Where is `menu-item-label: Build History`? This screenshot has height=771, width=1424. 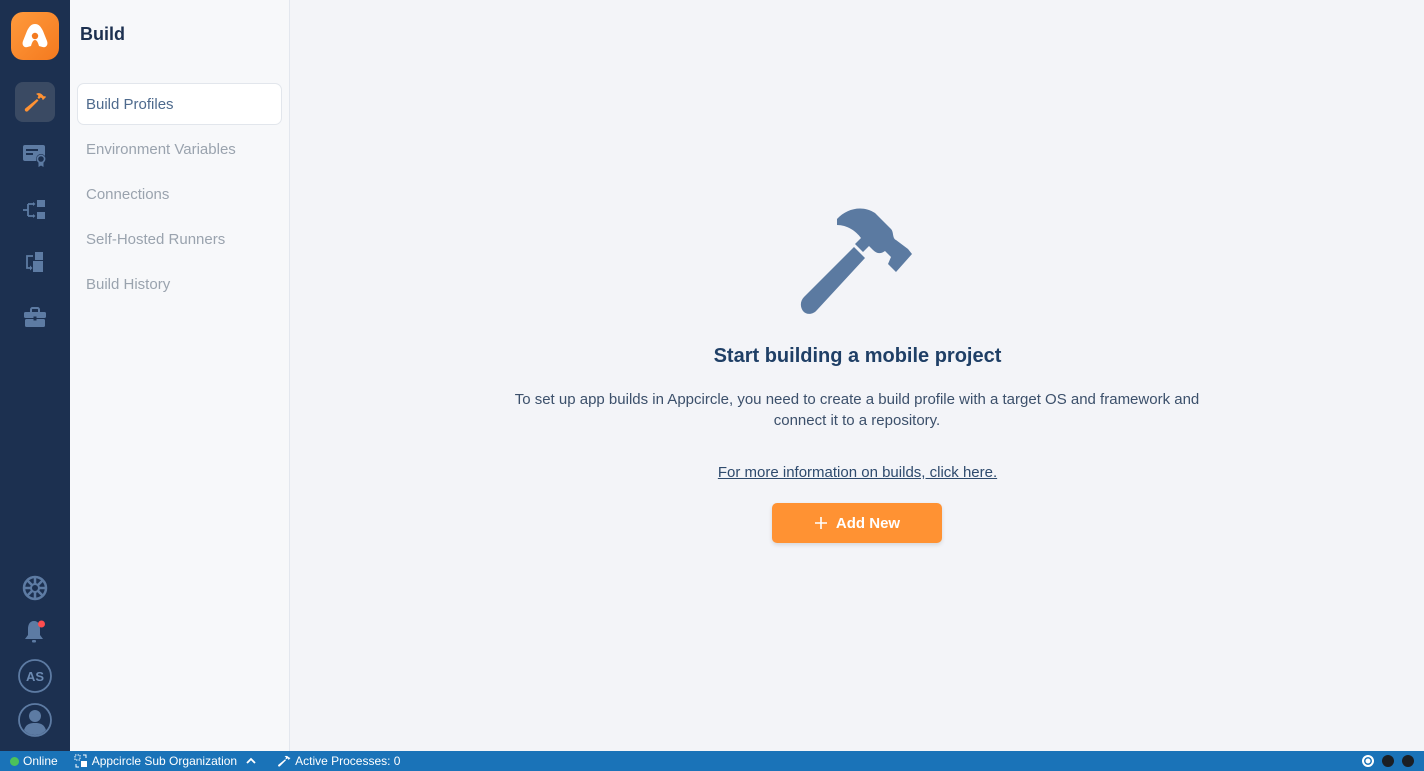 menu-item-label: Build History is located at coordinates (128, 284).